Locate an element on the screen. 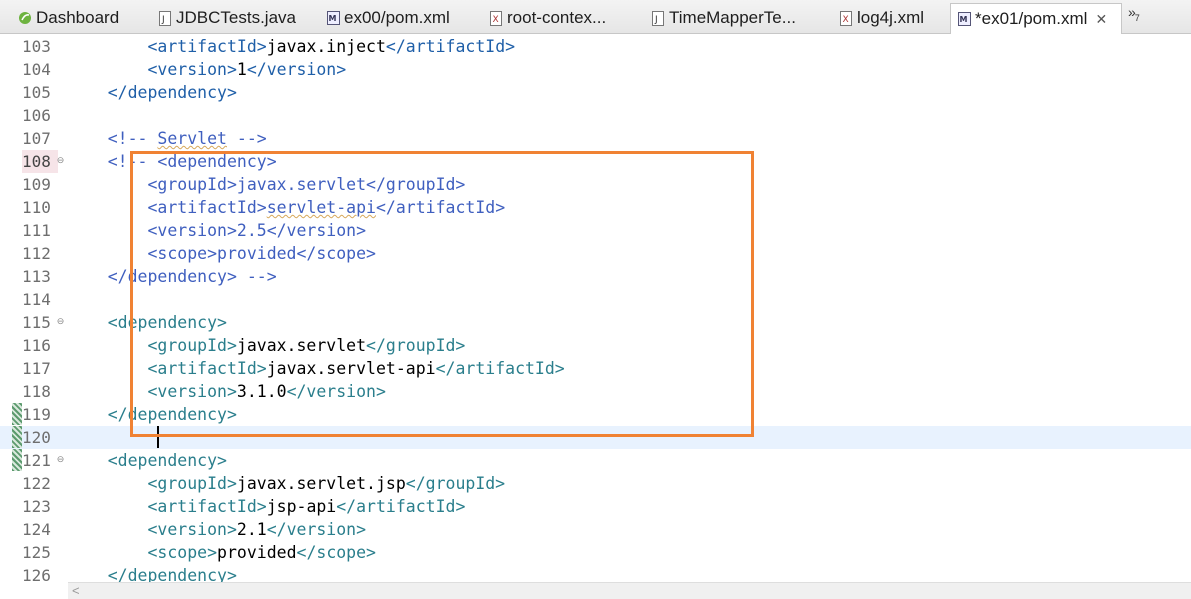 This screenshot has width=1191, height=599. code-text: <!-- Servlet --> is located at coordinates (167, 138).